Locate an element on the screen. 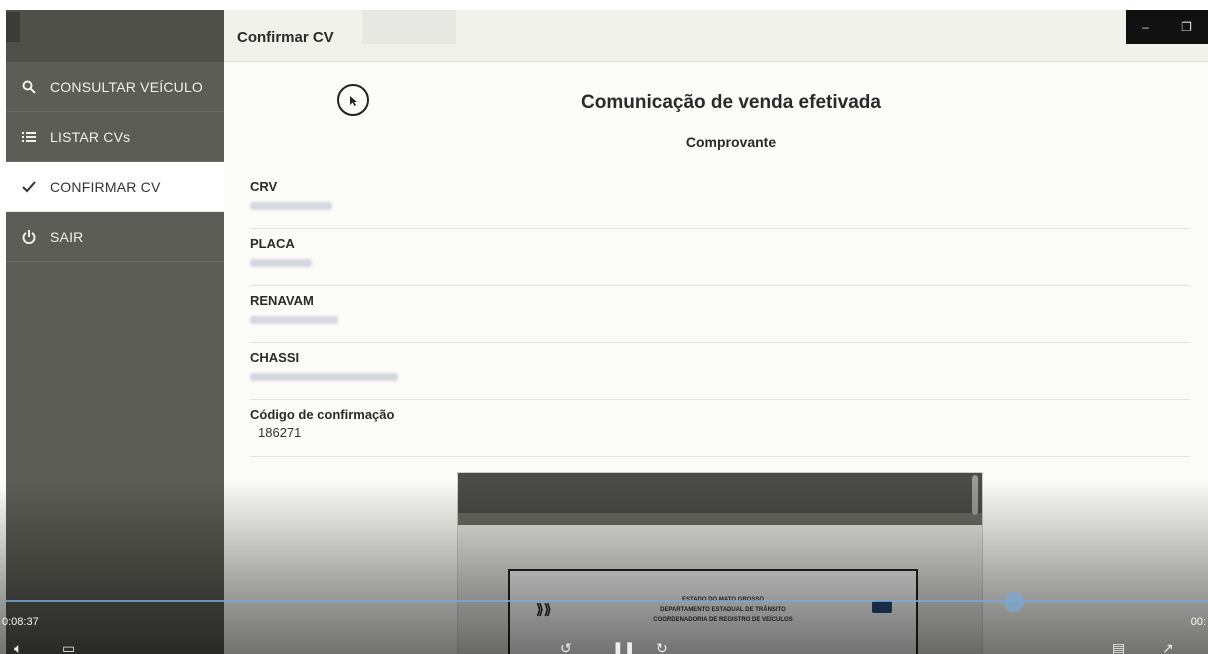 This screenshot has width=1208, height=654. pause-icon: ❚❚ is located at coordinates (623, 647).